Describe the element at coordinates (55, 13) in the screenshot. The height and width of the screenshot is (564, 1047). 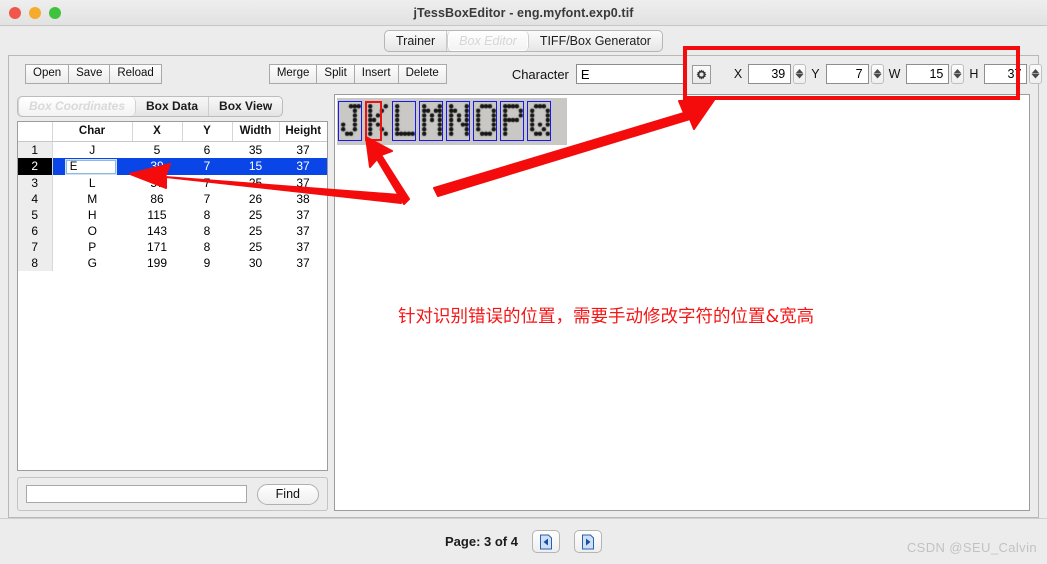
I see `zoom-button` at that location.